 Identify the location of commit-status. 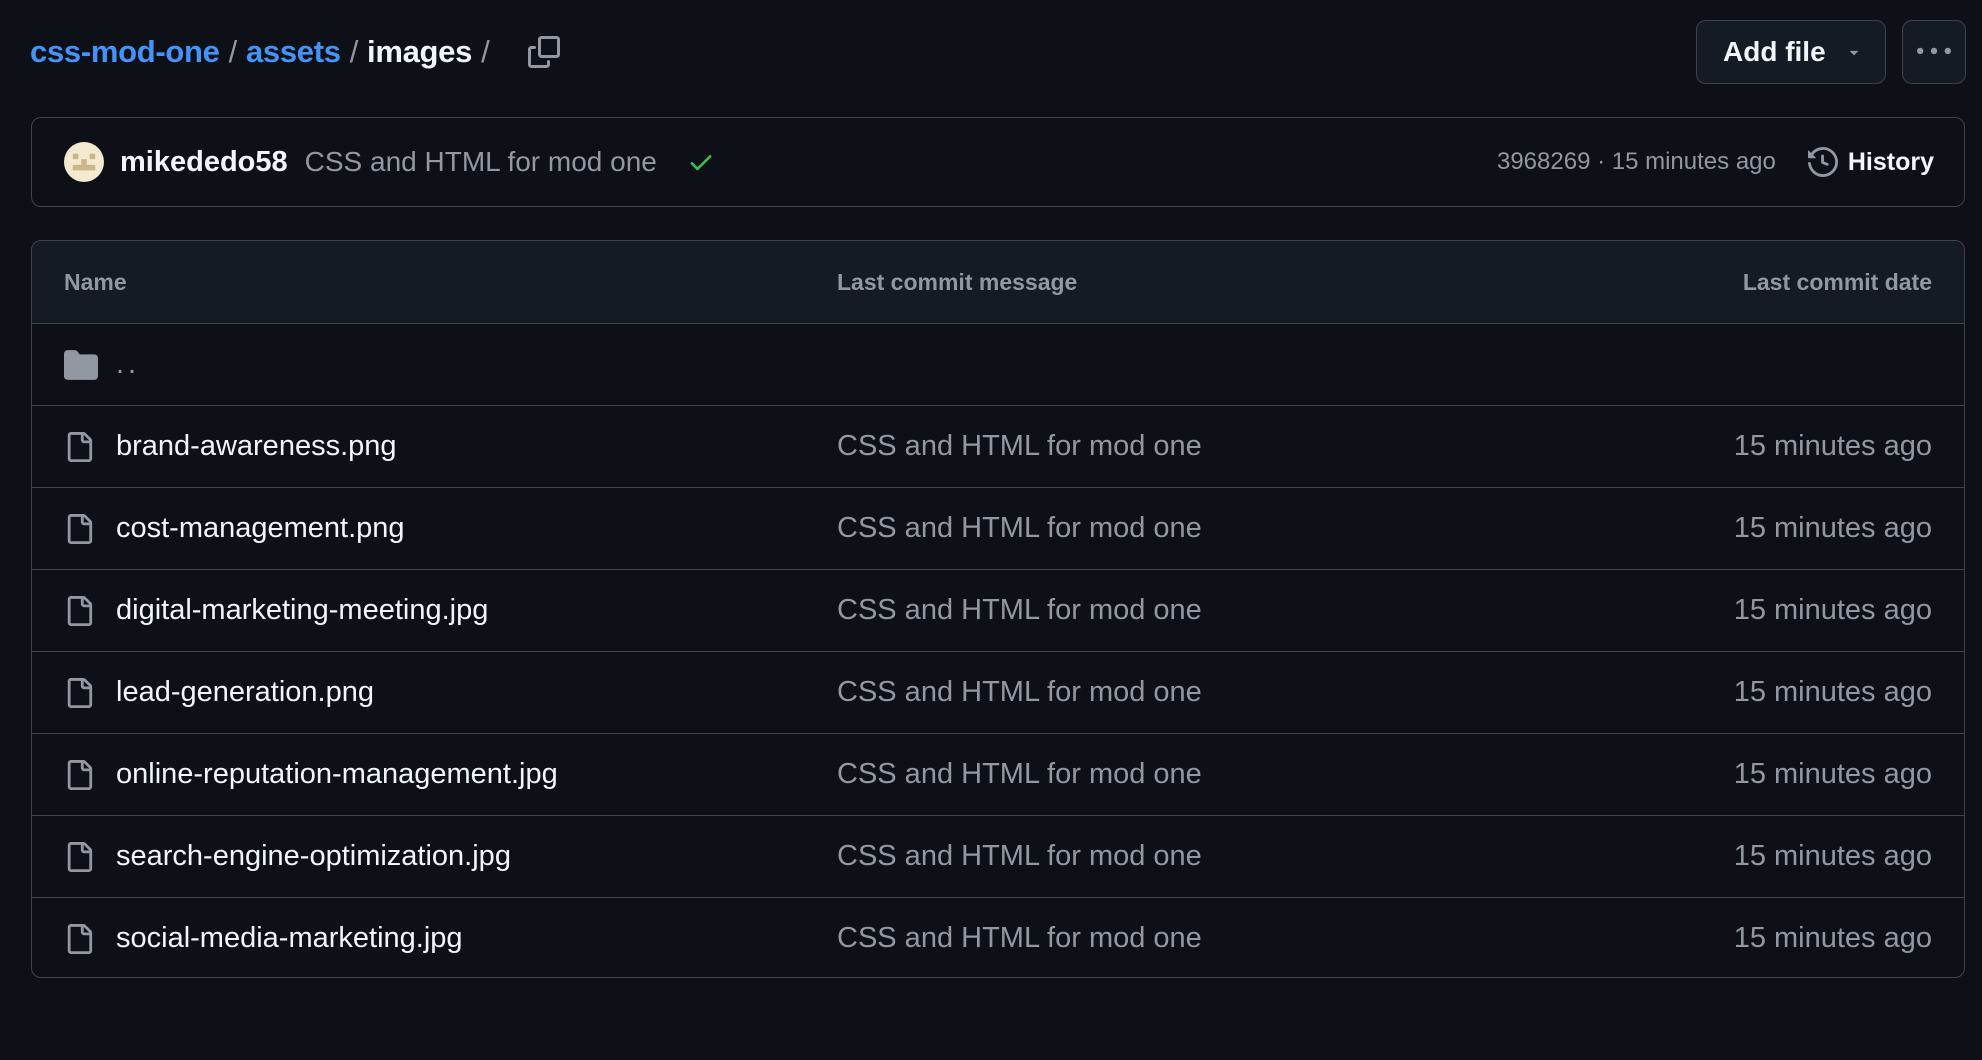
(701, 162).